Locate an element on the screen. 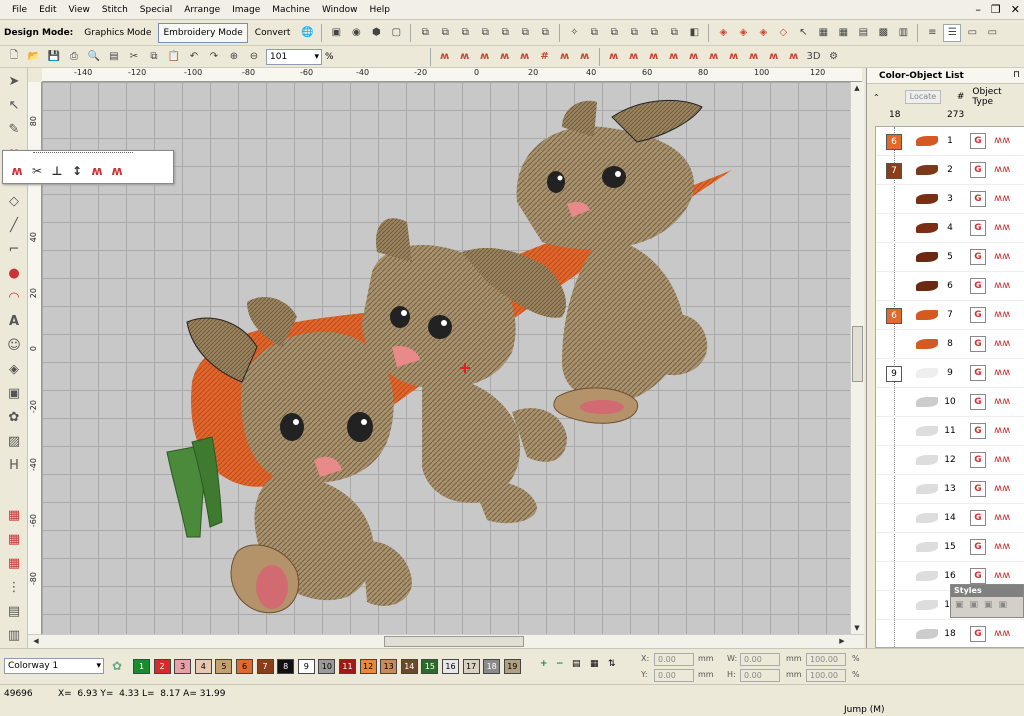  scroll-left-icon: ◀ is located at coordinates (36, 641).